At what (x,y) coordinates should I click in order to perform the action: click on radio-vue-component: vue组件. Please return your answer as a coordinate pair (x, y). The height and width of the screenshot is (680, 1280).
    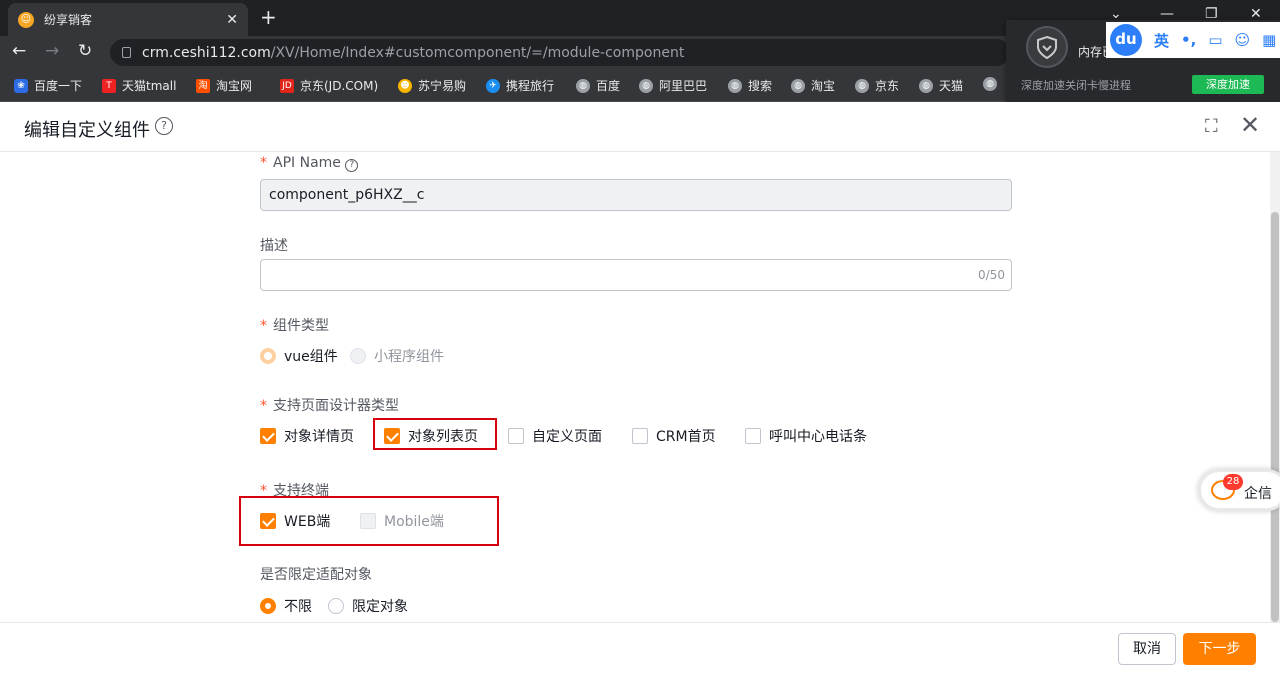
    Looking at the image, I should click on (299, 356).